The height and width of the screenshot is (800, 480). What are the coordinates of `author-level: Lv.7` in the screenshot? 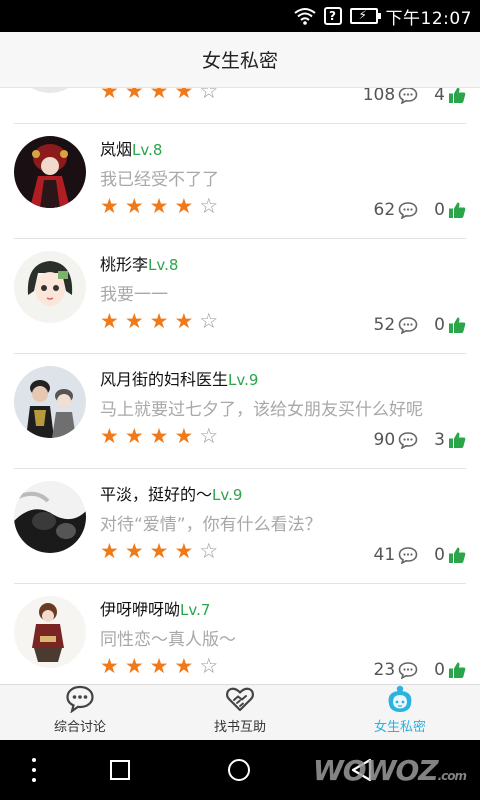 It's located at (195, 610).